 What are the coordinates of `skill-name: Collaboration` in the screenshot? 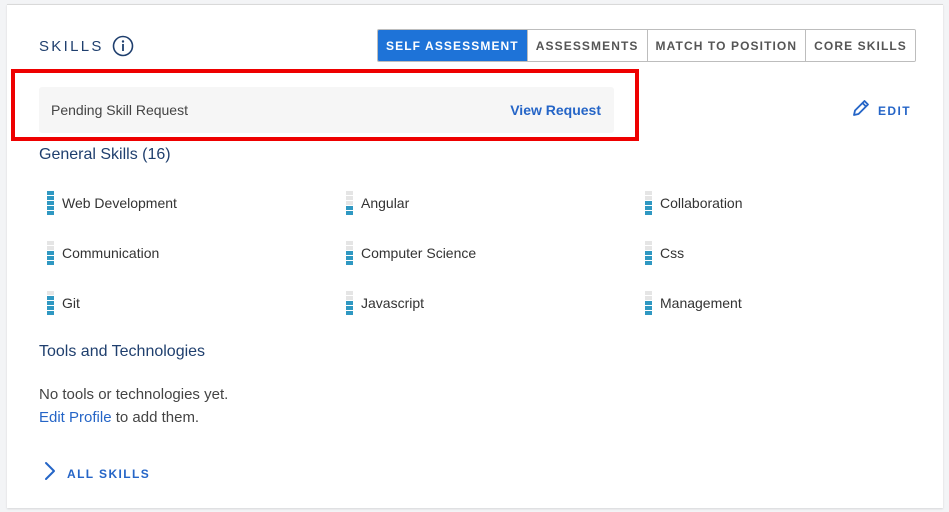 It's located at (701, 203).